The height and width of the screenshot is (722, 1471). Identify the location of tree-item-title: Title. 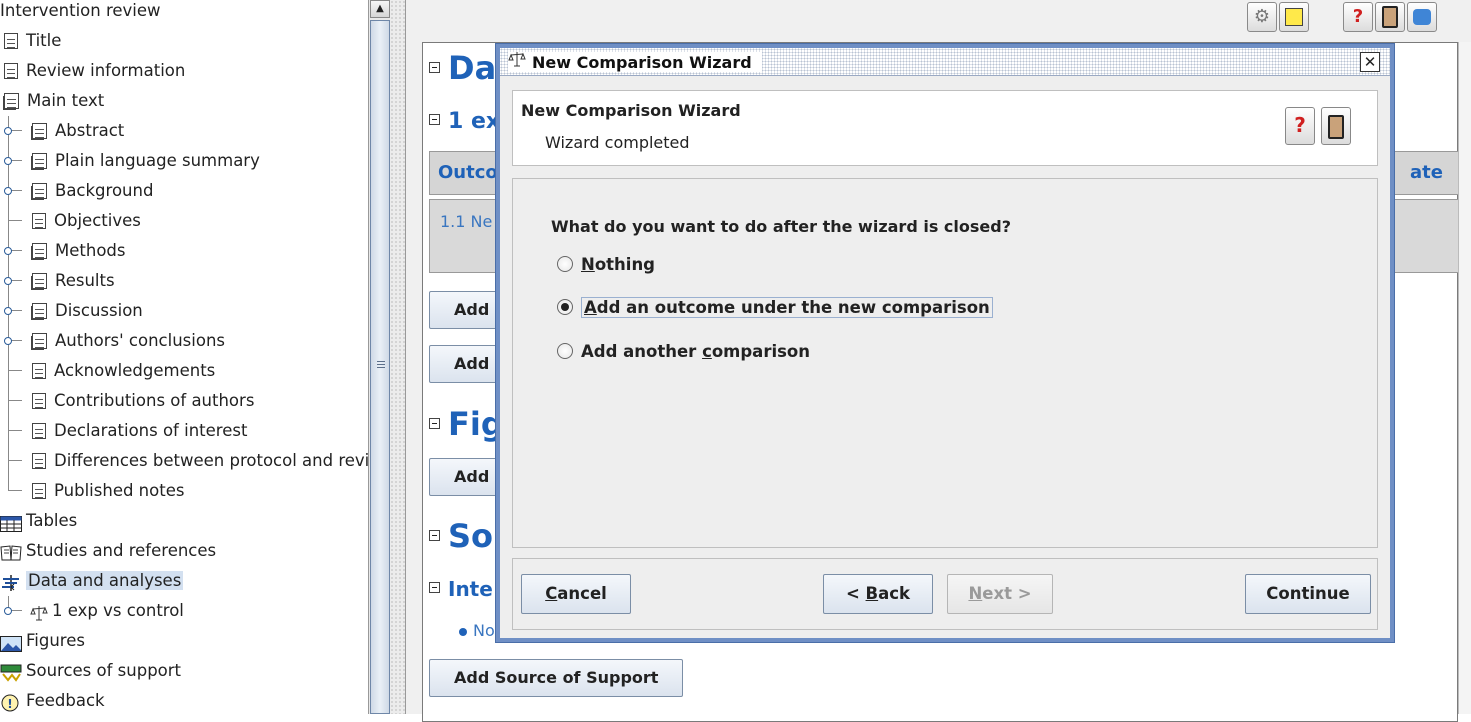
(32, 41).